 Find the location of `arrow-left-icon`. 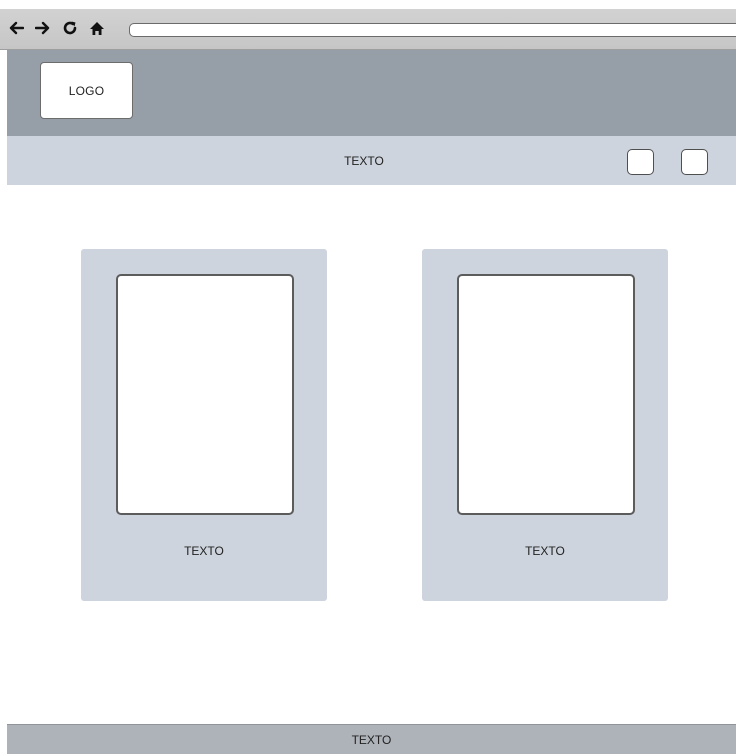

arrow-left-icon is located at coordinates (16, 28).